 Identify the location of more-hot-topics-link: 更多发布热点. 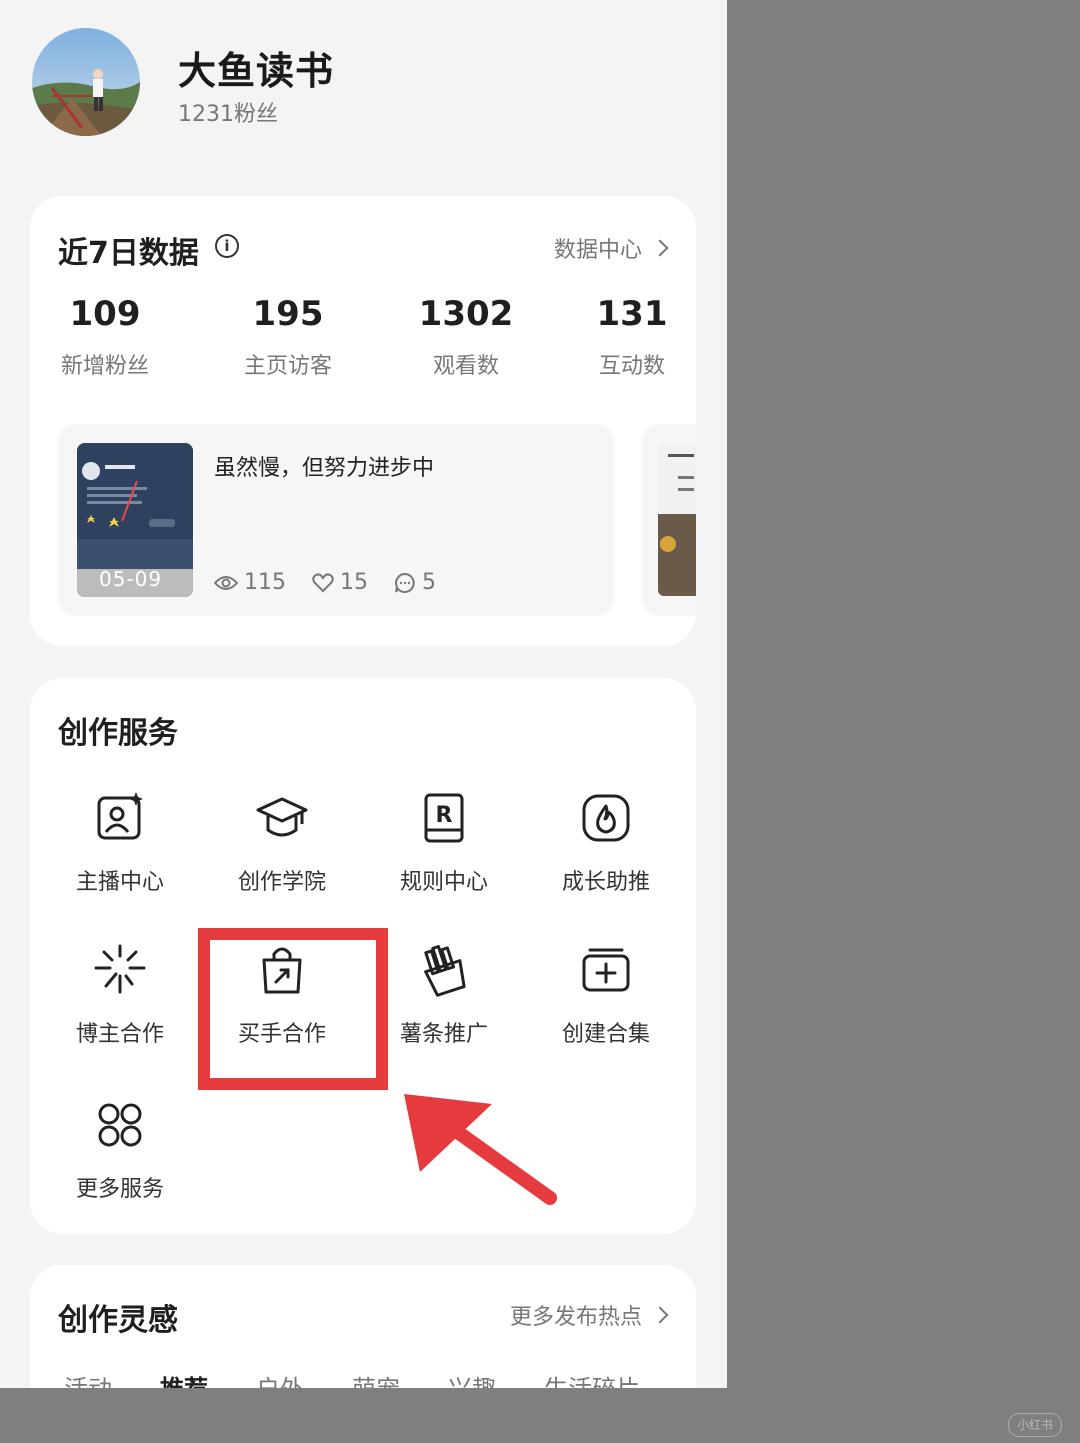
(589, 1315).